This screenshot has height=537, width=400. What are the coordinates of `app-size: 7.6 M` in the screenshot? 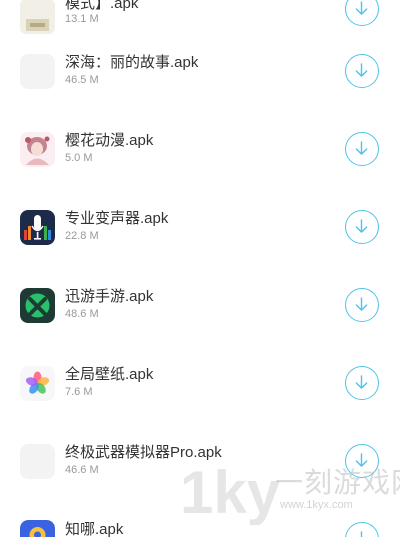 It's located at (79, 392).